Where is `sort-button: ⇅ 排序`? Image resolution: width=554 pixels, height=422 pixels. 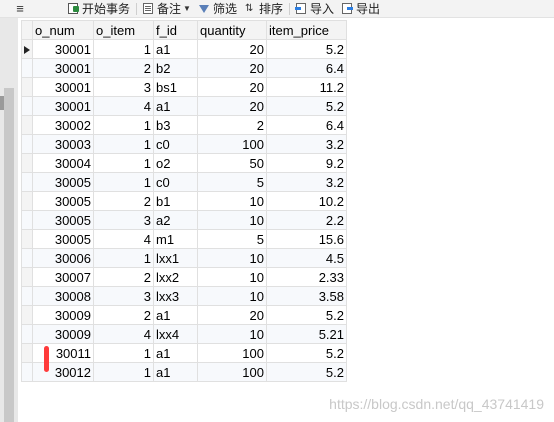
sort-button: ⇅ 排序 is located at coordinates (264, 8).